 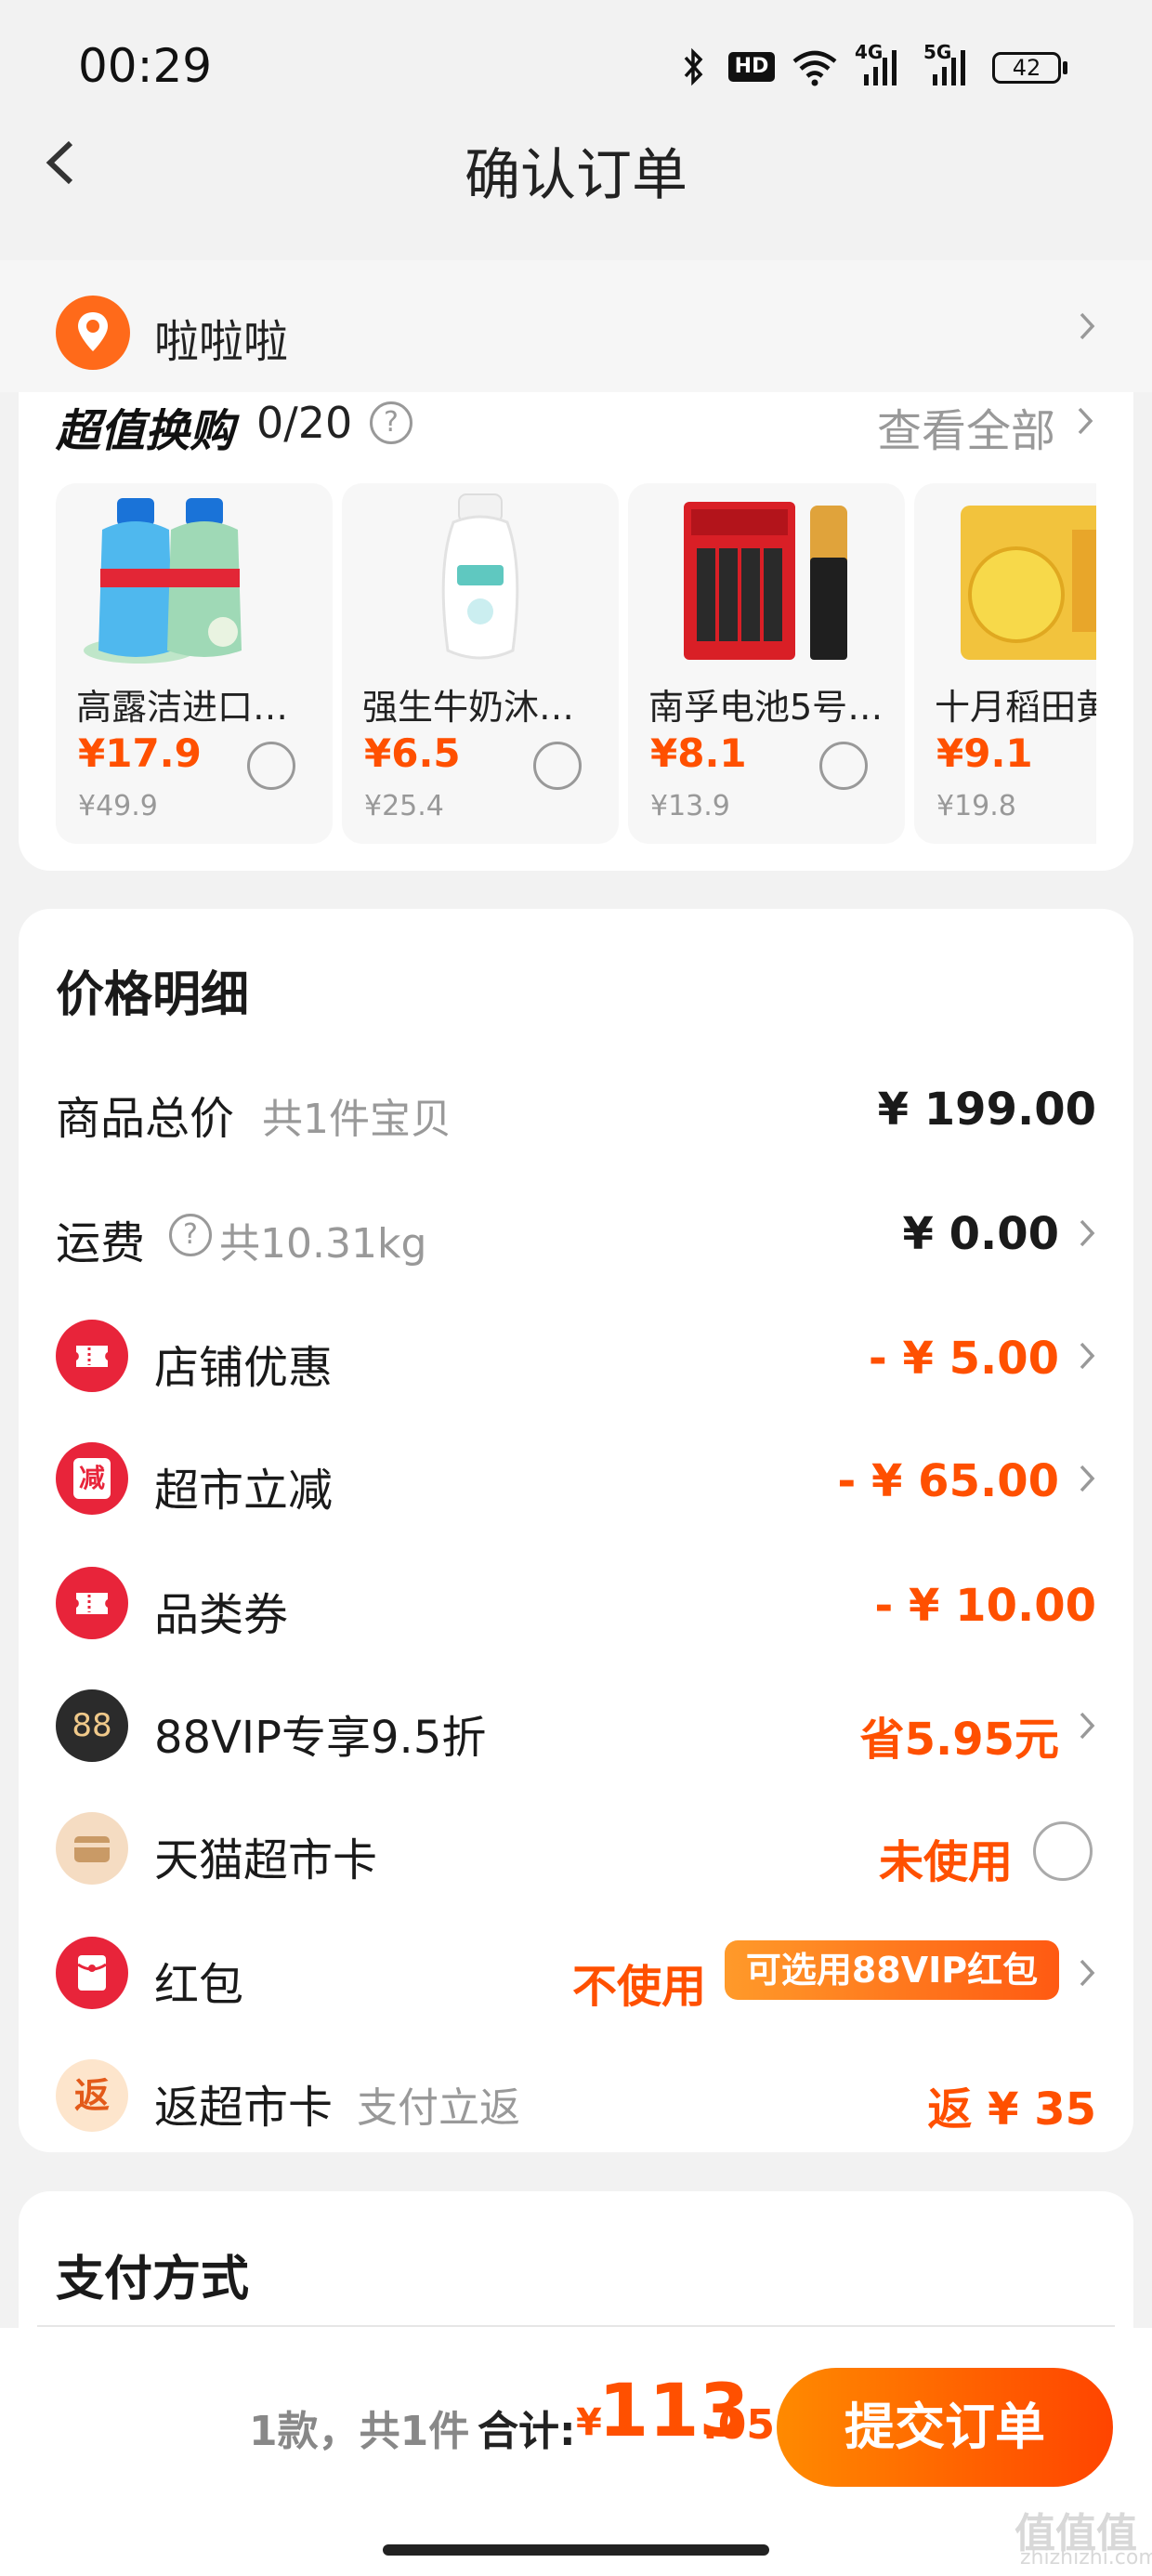 I want to click on price-detail-title: 价格明细, so click(x=153, y=995).